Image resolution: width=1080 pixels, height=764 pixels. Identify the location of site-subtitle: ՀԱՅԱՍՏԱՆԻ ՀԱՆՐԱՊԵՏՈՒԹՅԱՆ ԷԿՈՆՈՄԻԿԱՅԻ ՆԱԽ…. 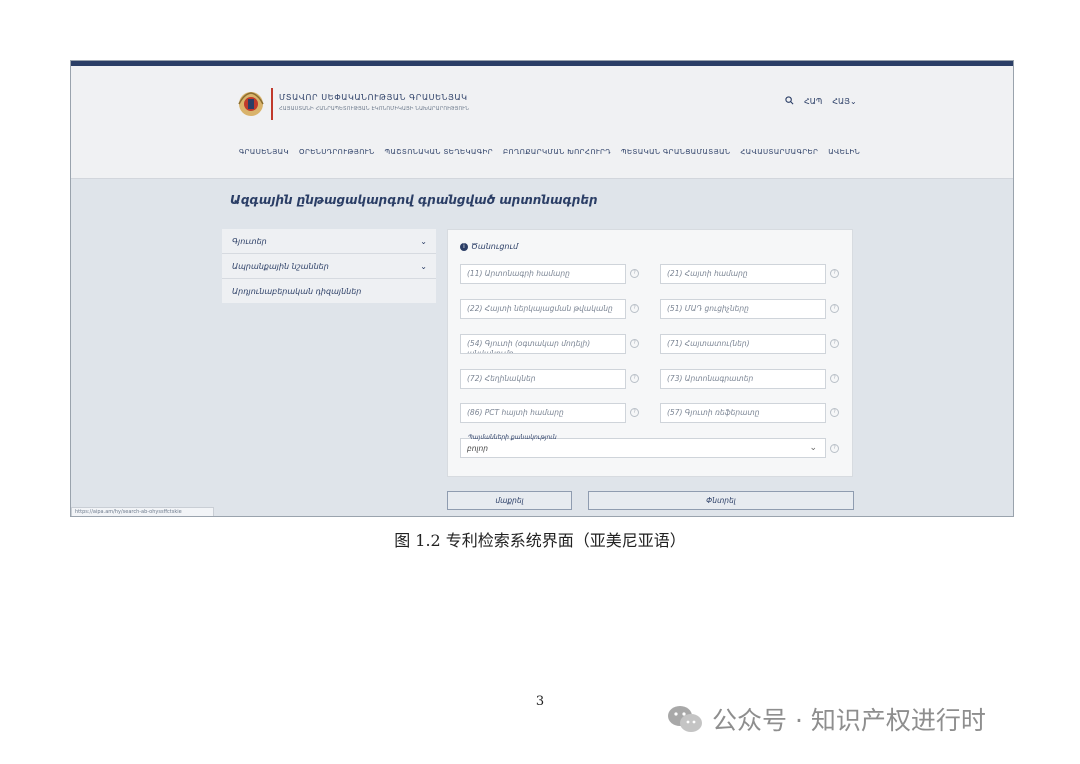
(374, 109).